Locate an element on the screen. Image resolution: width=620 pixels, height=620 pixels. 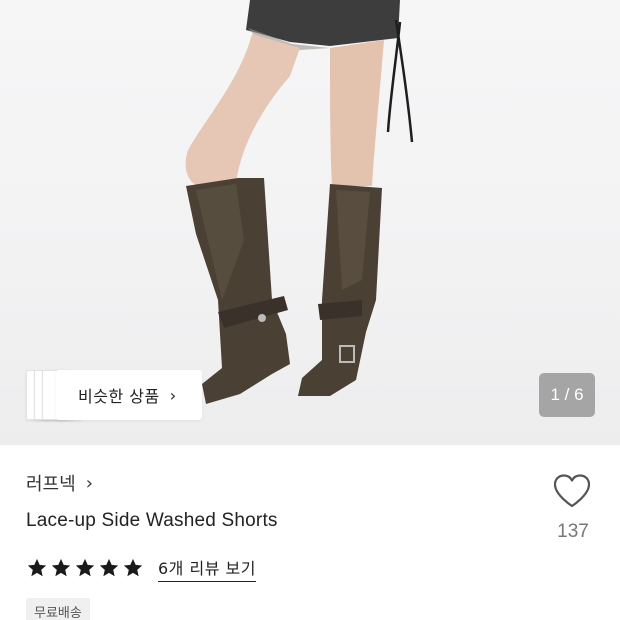
product-title: Lace-up Side Washed Shorts is located at coordinates (152, 520).